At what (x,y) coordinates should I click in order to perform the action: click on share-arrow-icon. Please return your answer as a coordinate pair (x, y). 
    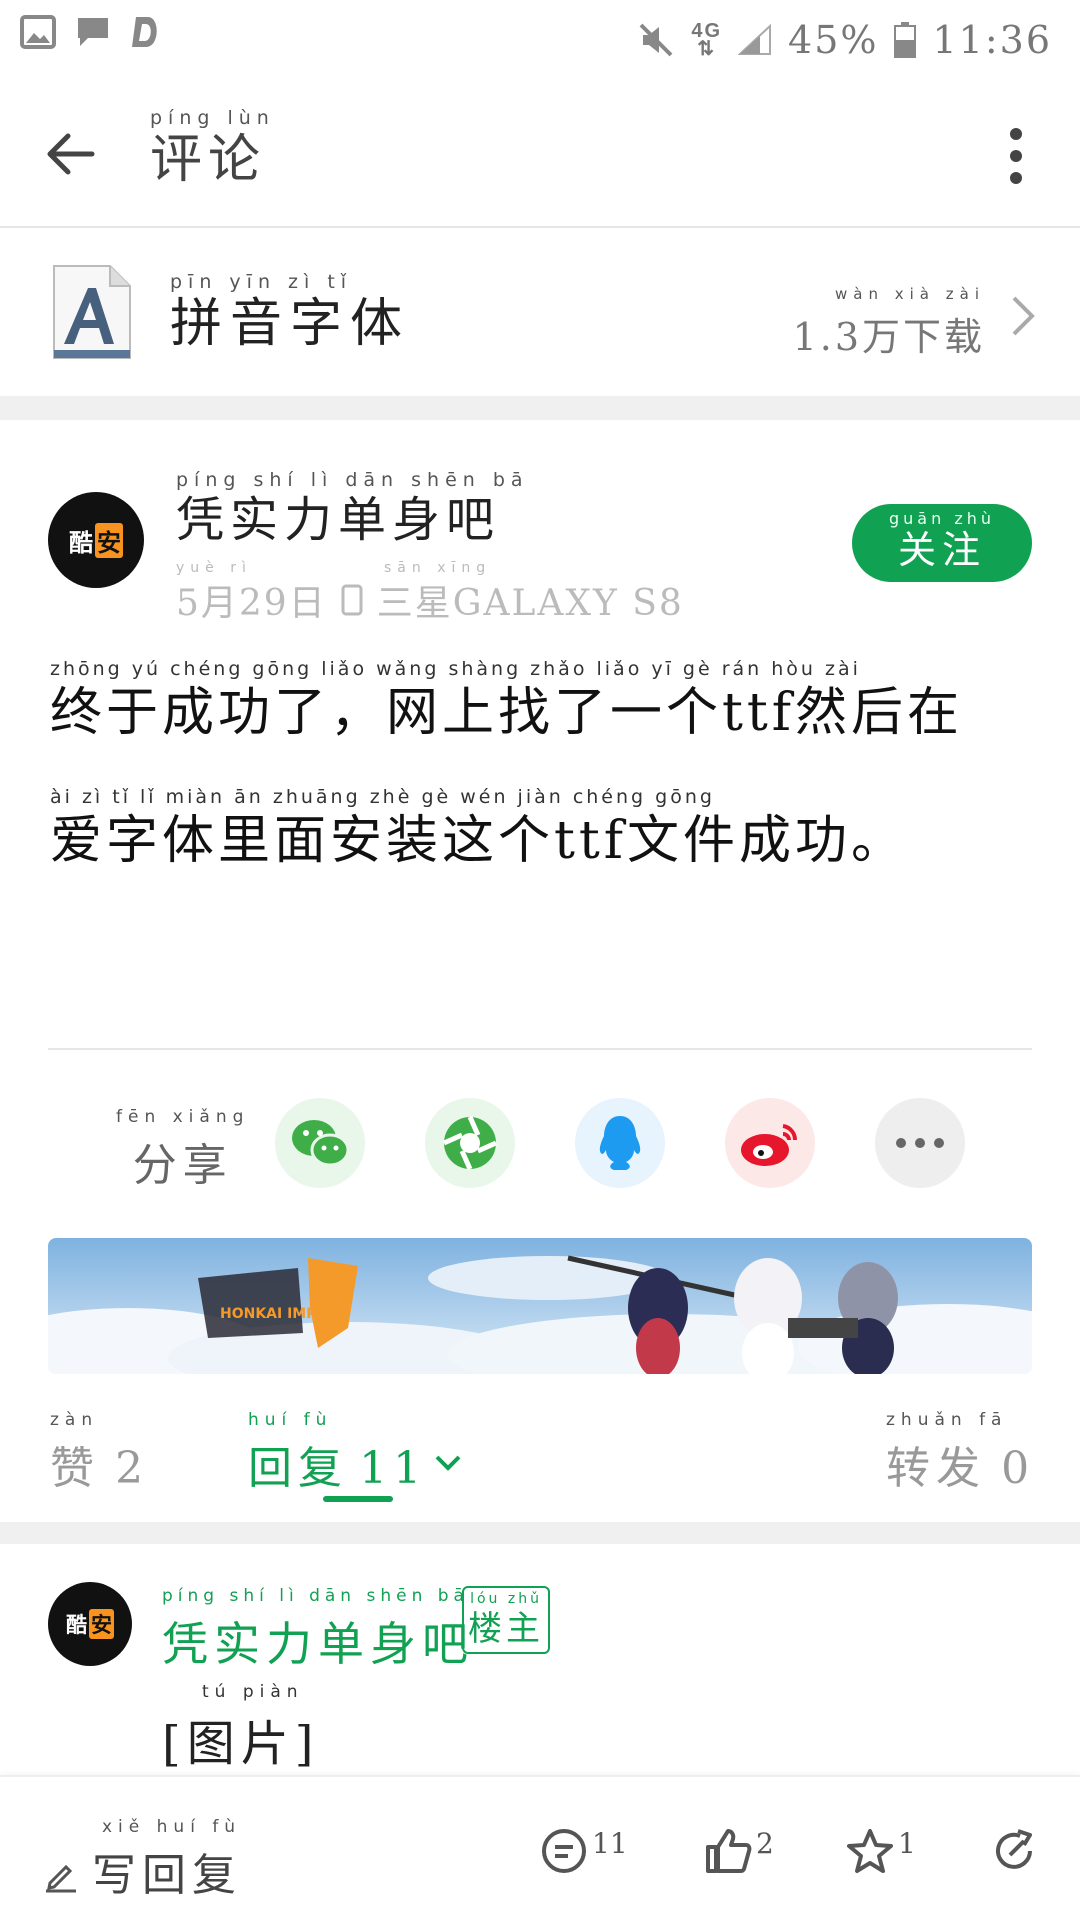
    Looking at the image, I should click on (1014, 1849).